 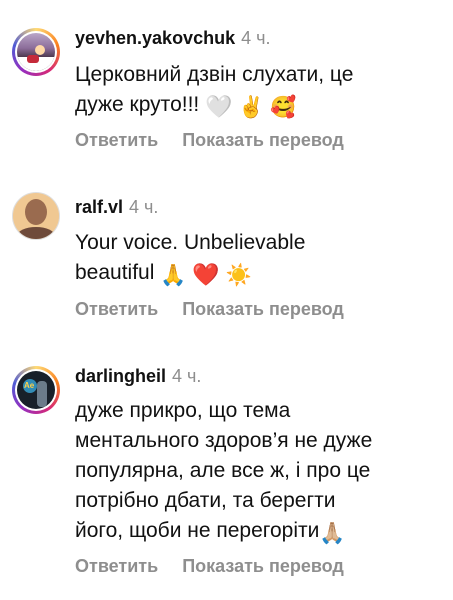 I want to click on username: darlingheil 4 ч., so click(x=138, y=376).